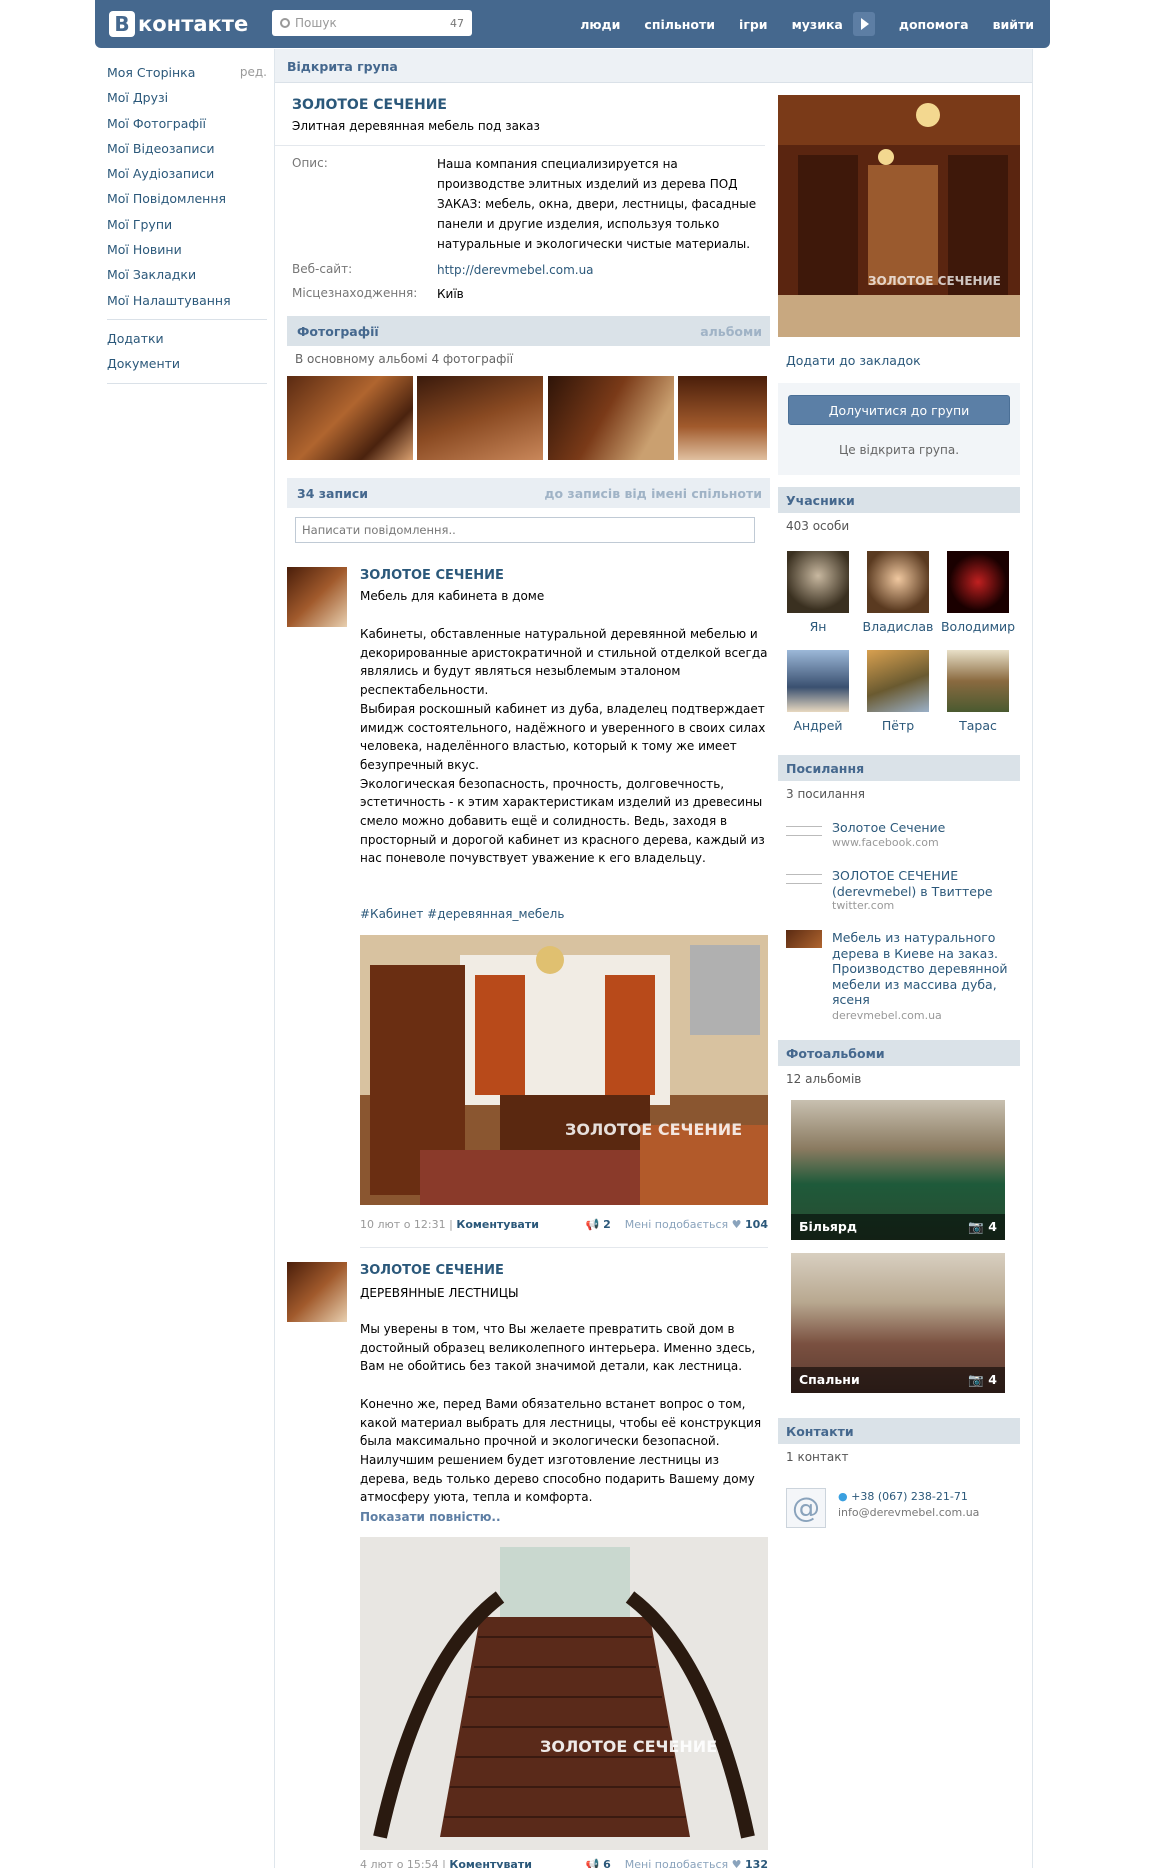 The height and width of the screenshot is (1868, 1160). Describe the element at coordinates (887, 1015) in the screenshot. I see `link-domain: derevmebel.com.ua` at that location.